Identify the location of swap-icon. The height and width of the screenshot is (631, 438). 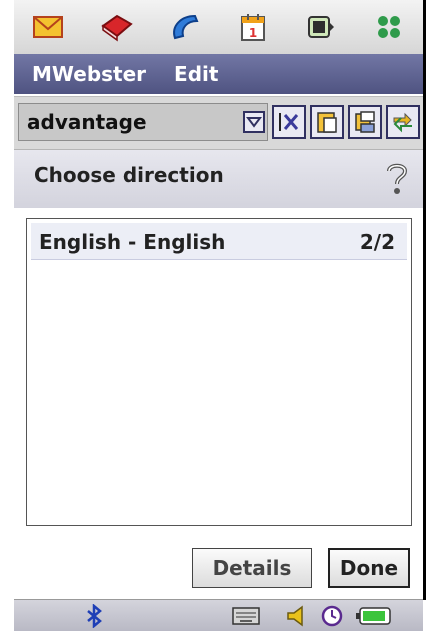
(403, 122).